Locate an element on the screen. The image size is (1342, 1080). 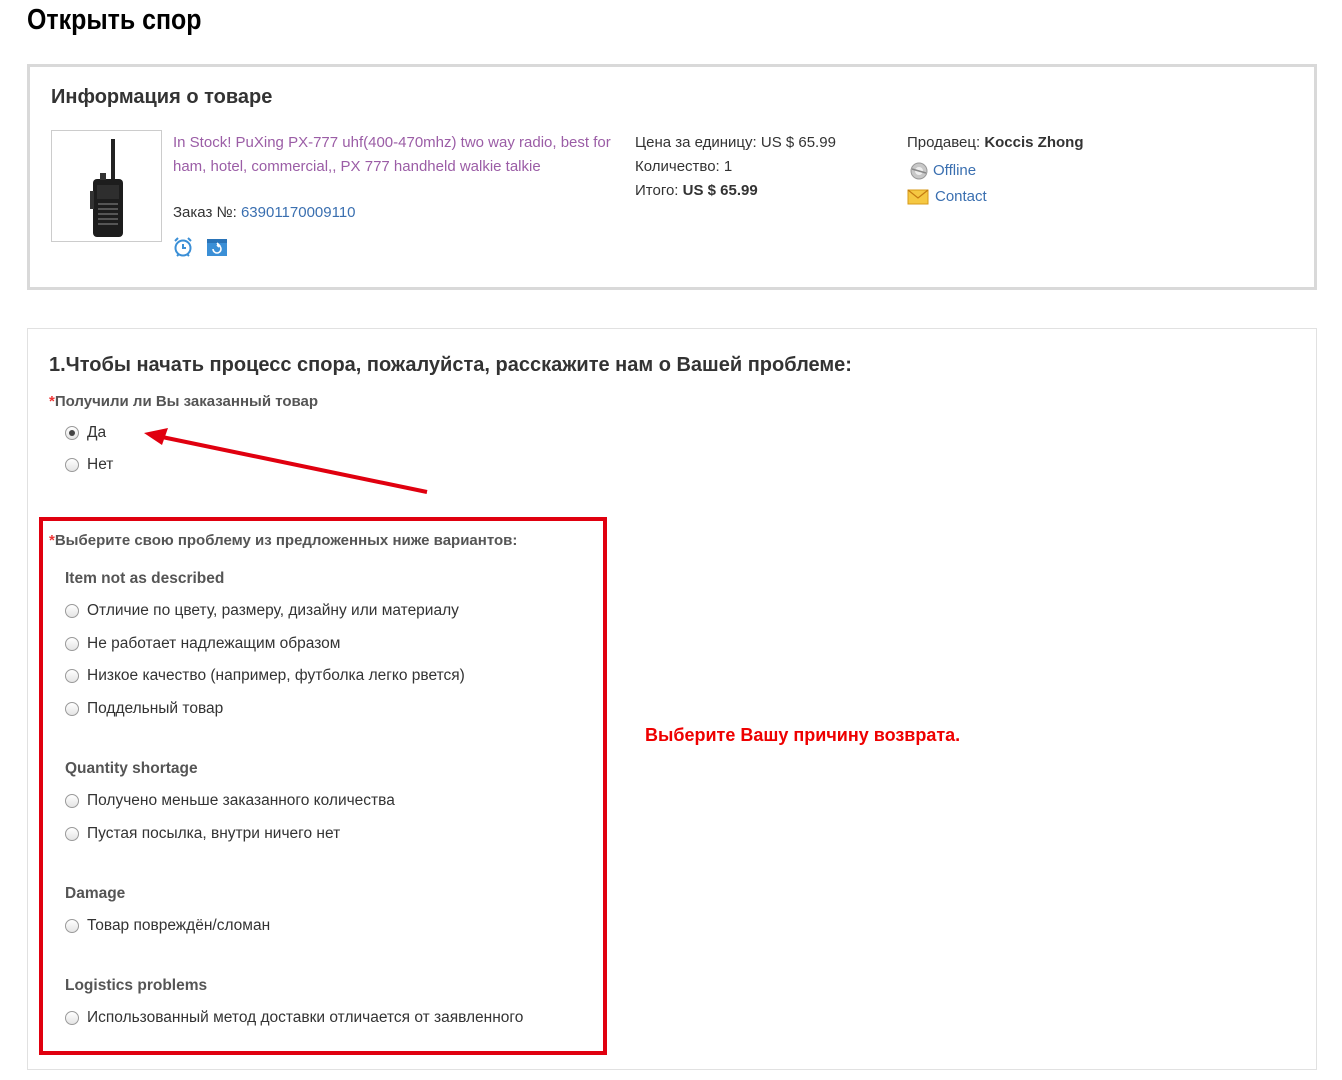
total-row: Итого: US $ 65.99 is located at coordinates (735, 191).